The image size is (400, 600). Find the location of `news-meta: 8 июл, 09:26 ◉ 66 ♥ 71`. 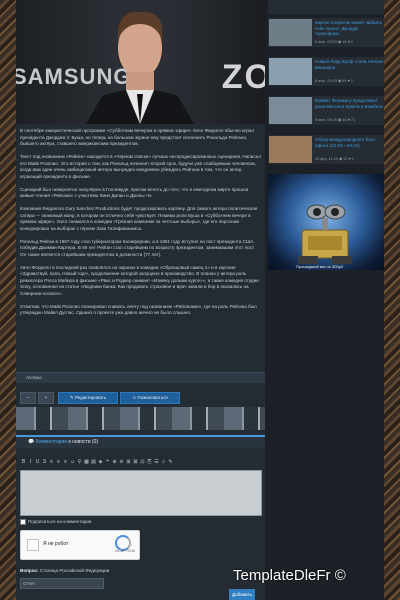

news-meta: 8 июл, 09:26 ◉ 66 ♥ 71 is located at coordinates (335, 120).